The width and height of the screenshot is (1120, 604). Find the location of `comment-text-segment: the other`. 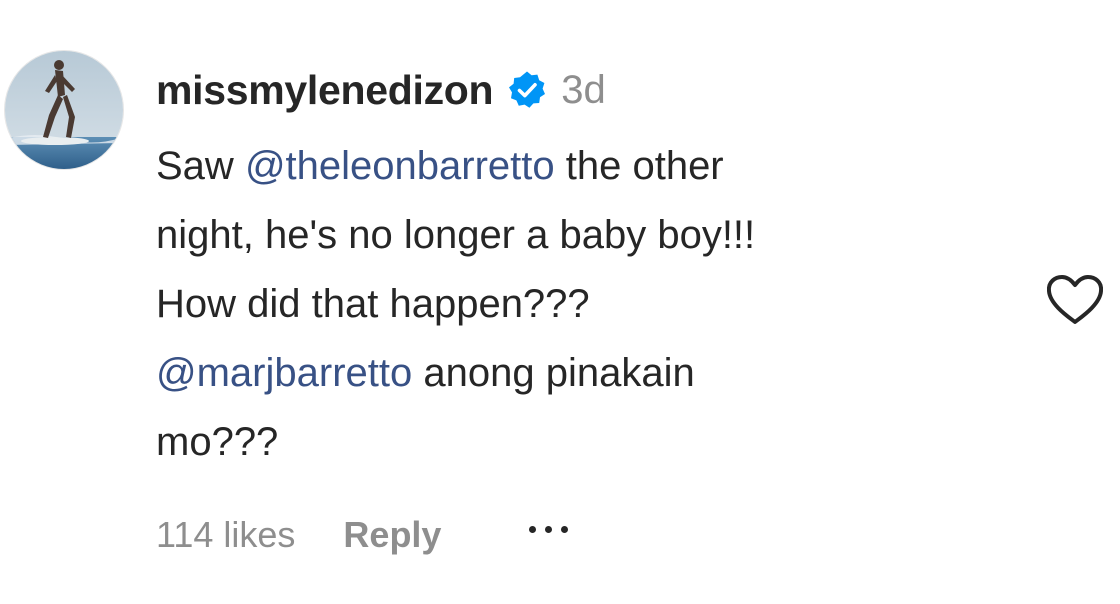

comment-text-segment: the other is located at coordinates (639, 166).